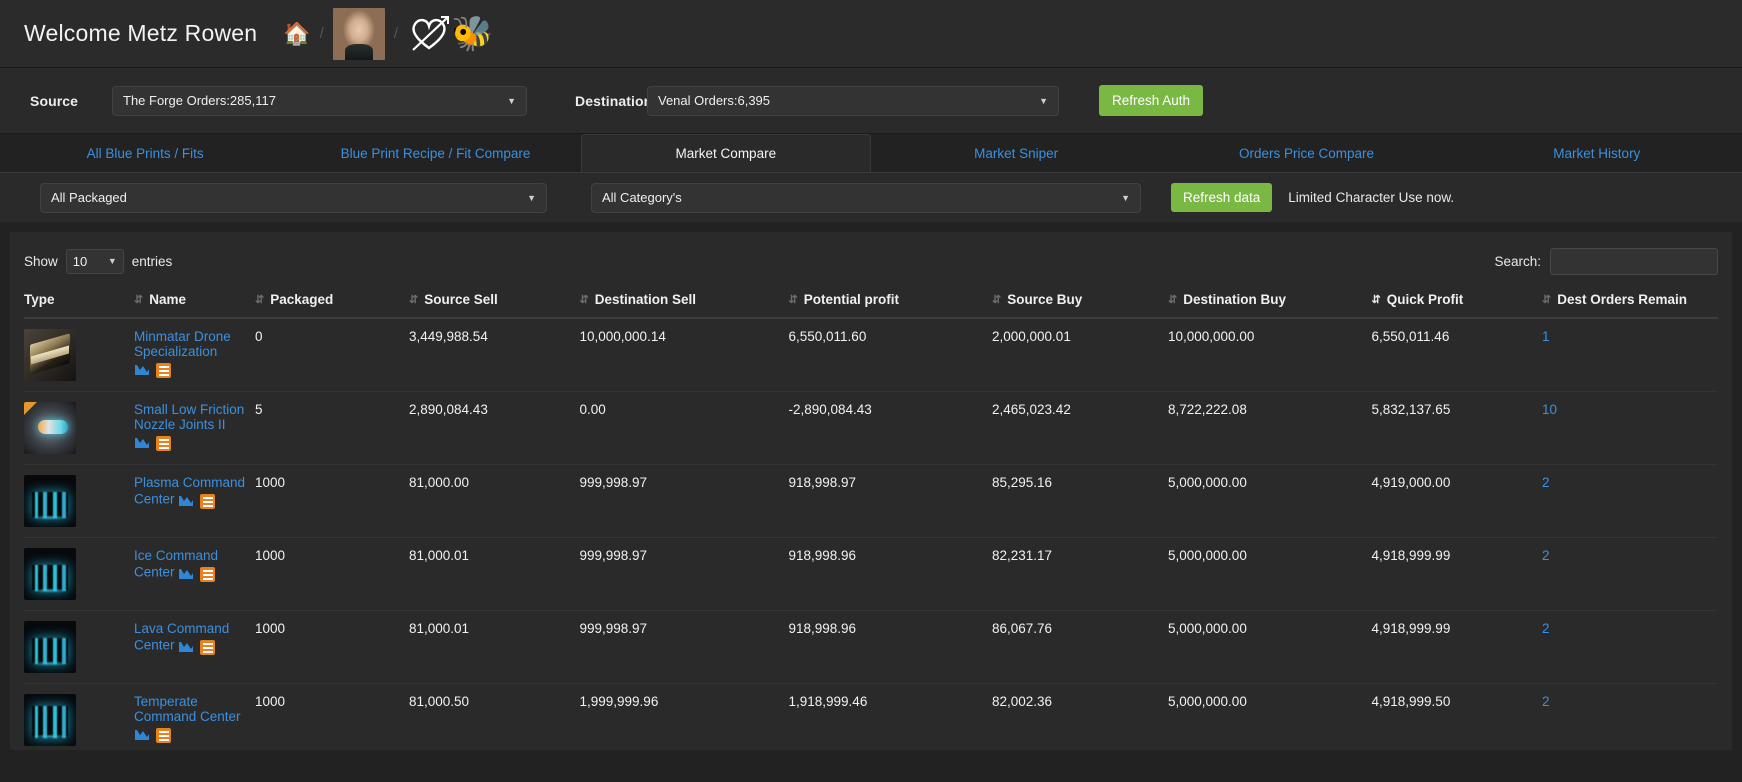 The height and width of the screenshot is (782, 1742). What do you see at coordinates (1016, 153) in the screenshot?
I see `tab-market-sniper: Market Sniper` at bounding box center [1016, 153].